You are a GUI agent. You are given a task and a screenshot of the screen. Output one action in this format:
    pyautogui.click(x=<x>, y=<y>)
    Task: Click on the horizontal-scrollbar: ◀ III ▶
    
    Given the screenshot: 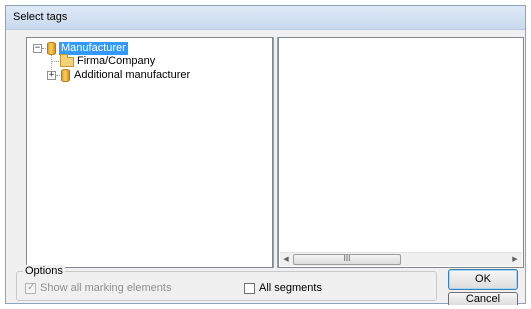 What is the action you would take?
    pyautogui.click(x=401, y=259)
    